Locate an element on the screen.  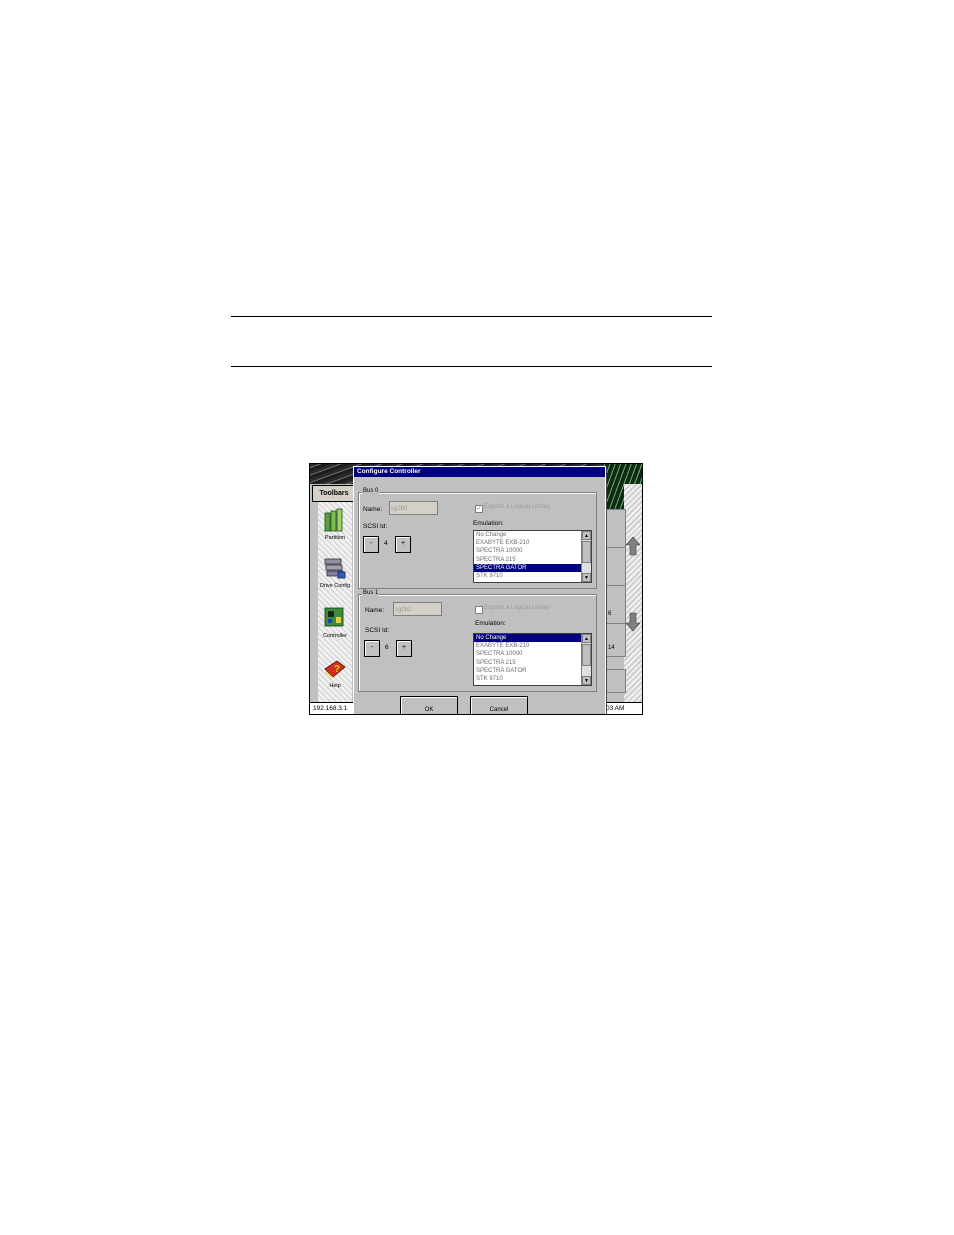
sidebar: Partition Drive Config Controller ? Help is located at coordinates (335, 602).